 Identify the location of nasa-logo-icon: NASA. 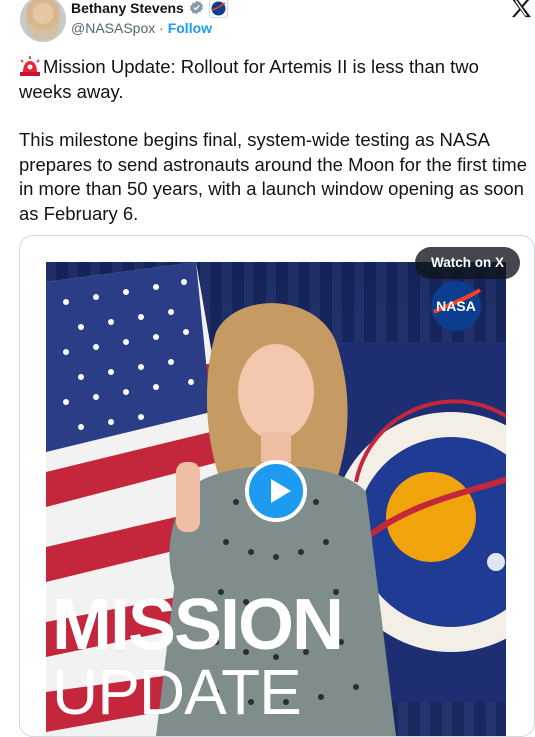
(456, 306).